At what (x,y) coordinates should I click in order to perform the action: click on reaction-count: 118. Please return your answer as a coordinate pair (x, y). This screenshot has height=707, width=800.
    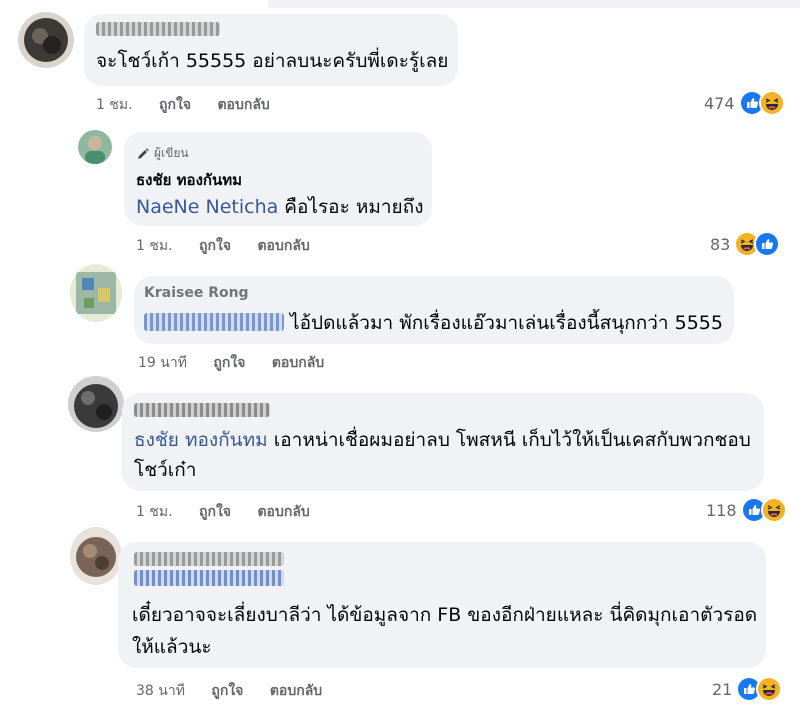
    Looking at the image, I should click on (721, 510).